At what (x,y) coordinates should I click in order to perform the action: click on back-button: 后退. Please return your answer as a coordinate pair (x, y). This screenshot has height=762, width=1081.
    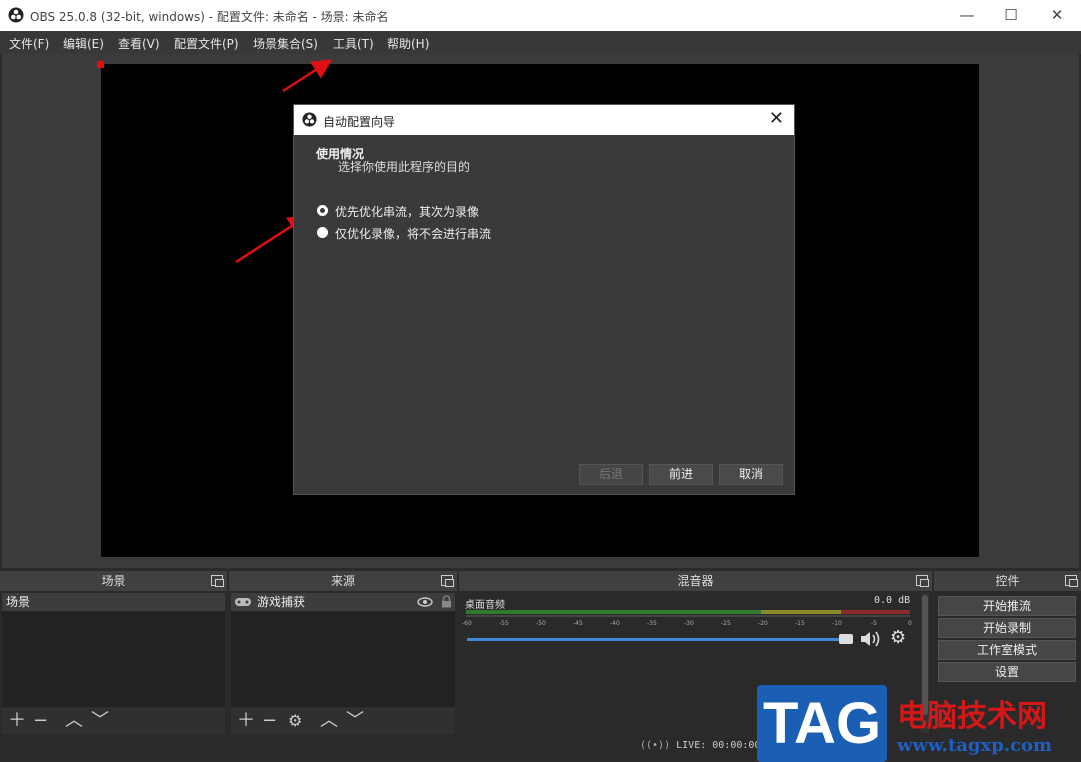
    Looking at the image, I should click on (611, 474).